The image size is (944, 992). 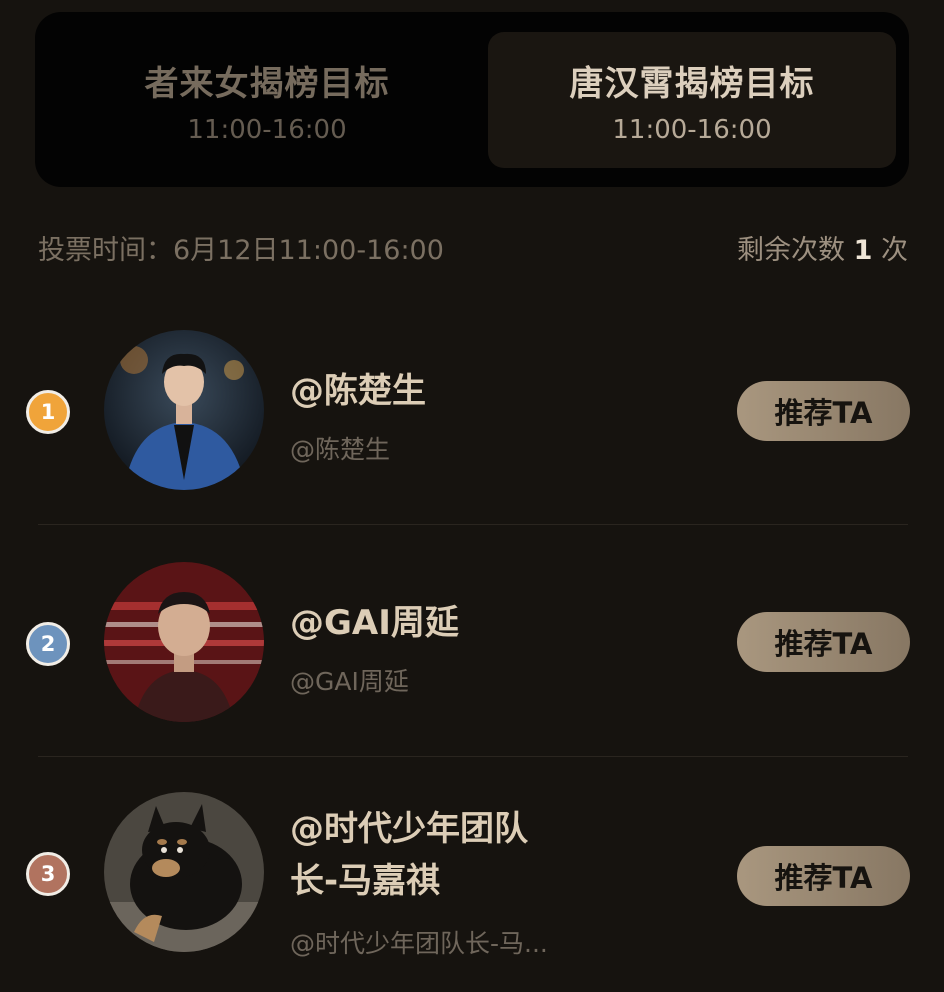 I want to click on candidate-name: @时代少年团队, so click(x=409, y=829).